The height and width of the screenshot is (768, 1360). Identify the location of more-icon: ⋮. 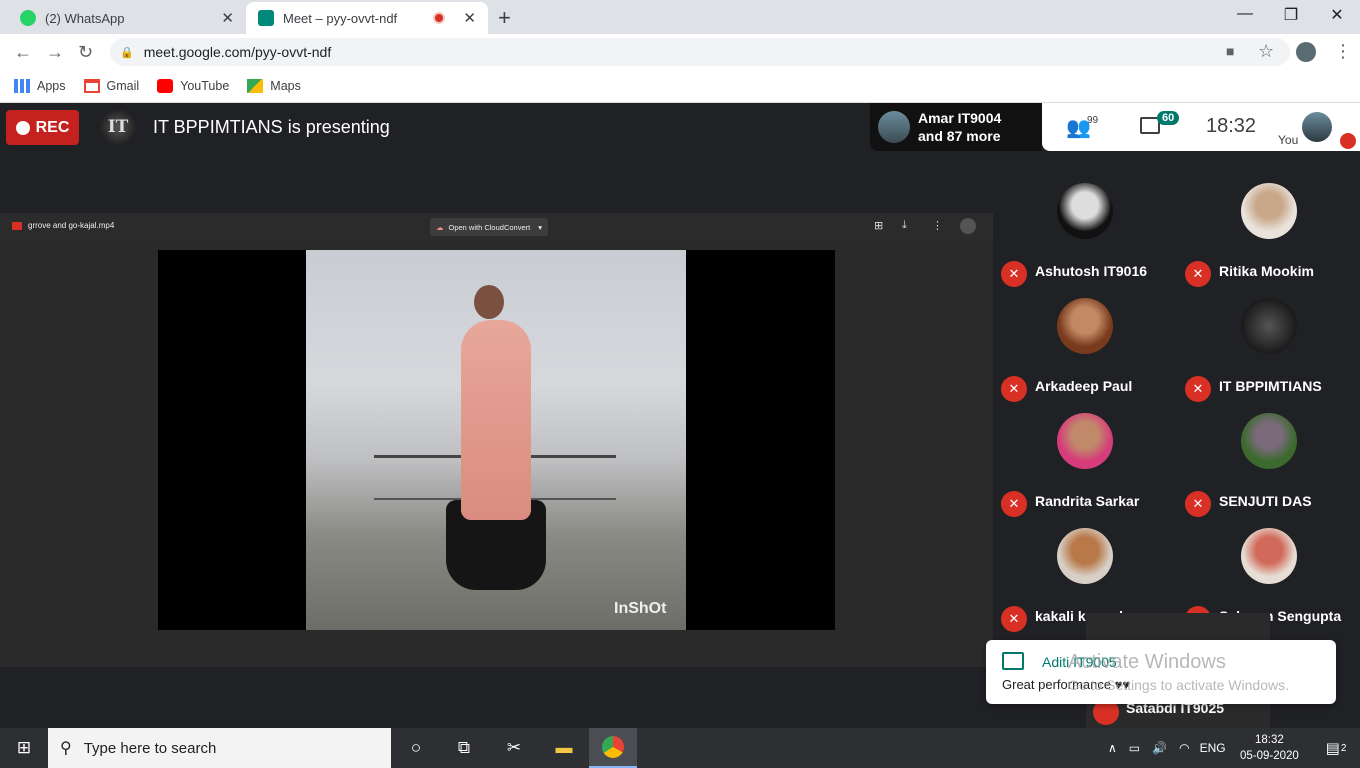
(937, 225).